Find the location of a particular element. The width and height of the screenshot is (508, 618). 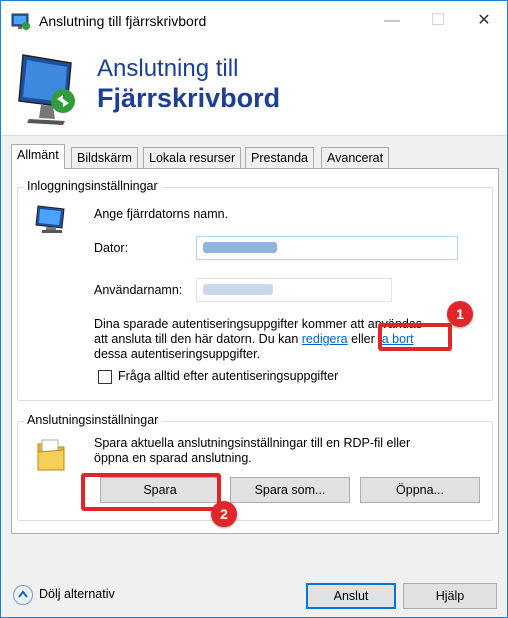

rdp-app-icon is located at coordinates (21, 23).